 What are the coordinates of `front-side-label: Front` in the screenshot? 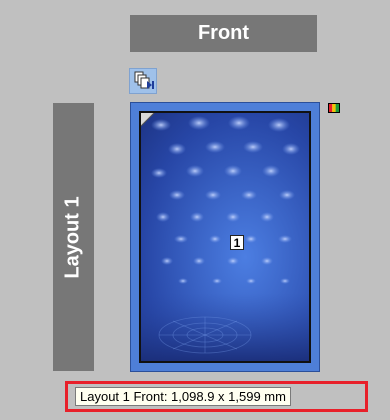 It's located at (223, 33).